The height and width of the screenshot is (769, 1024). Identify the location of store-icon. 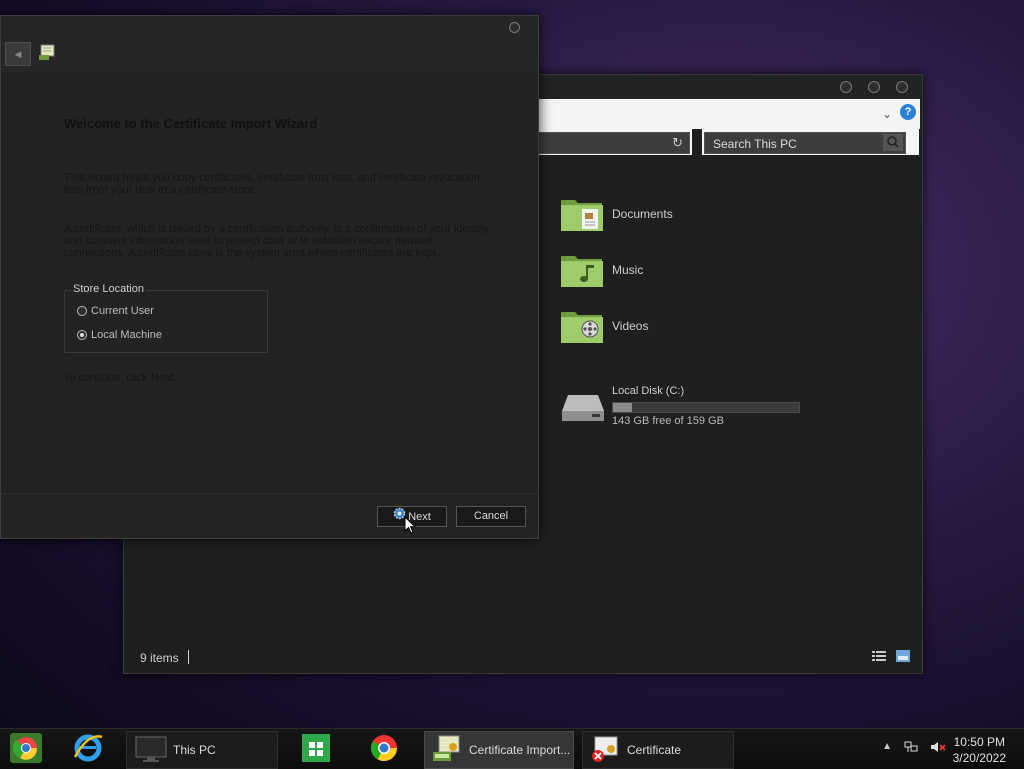
(316, 749).